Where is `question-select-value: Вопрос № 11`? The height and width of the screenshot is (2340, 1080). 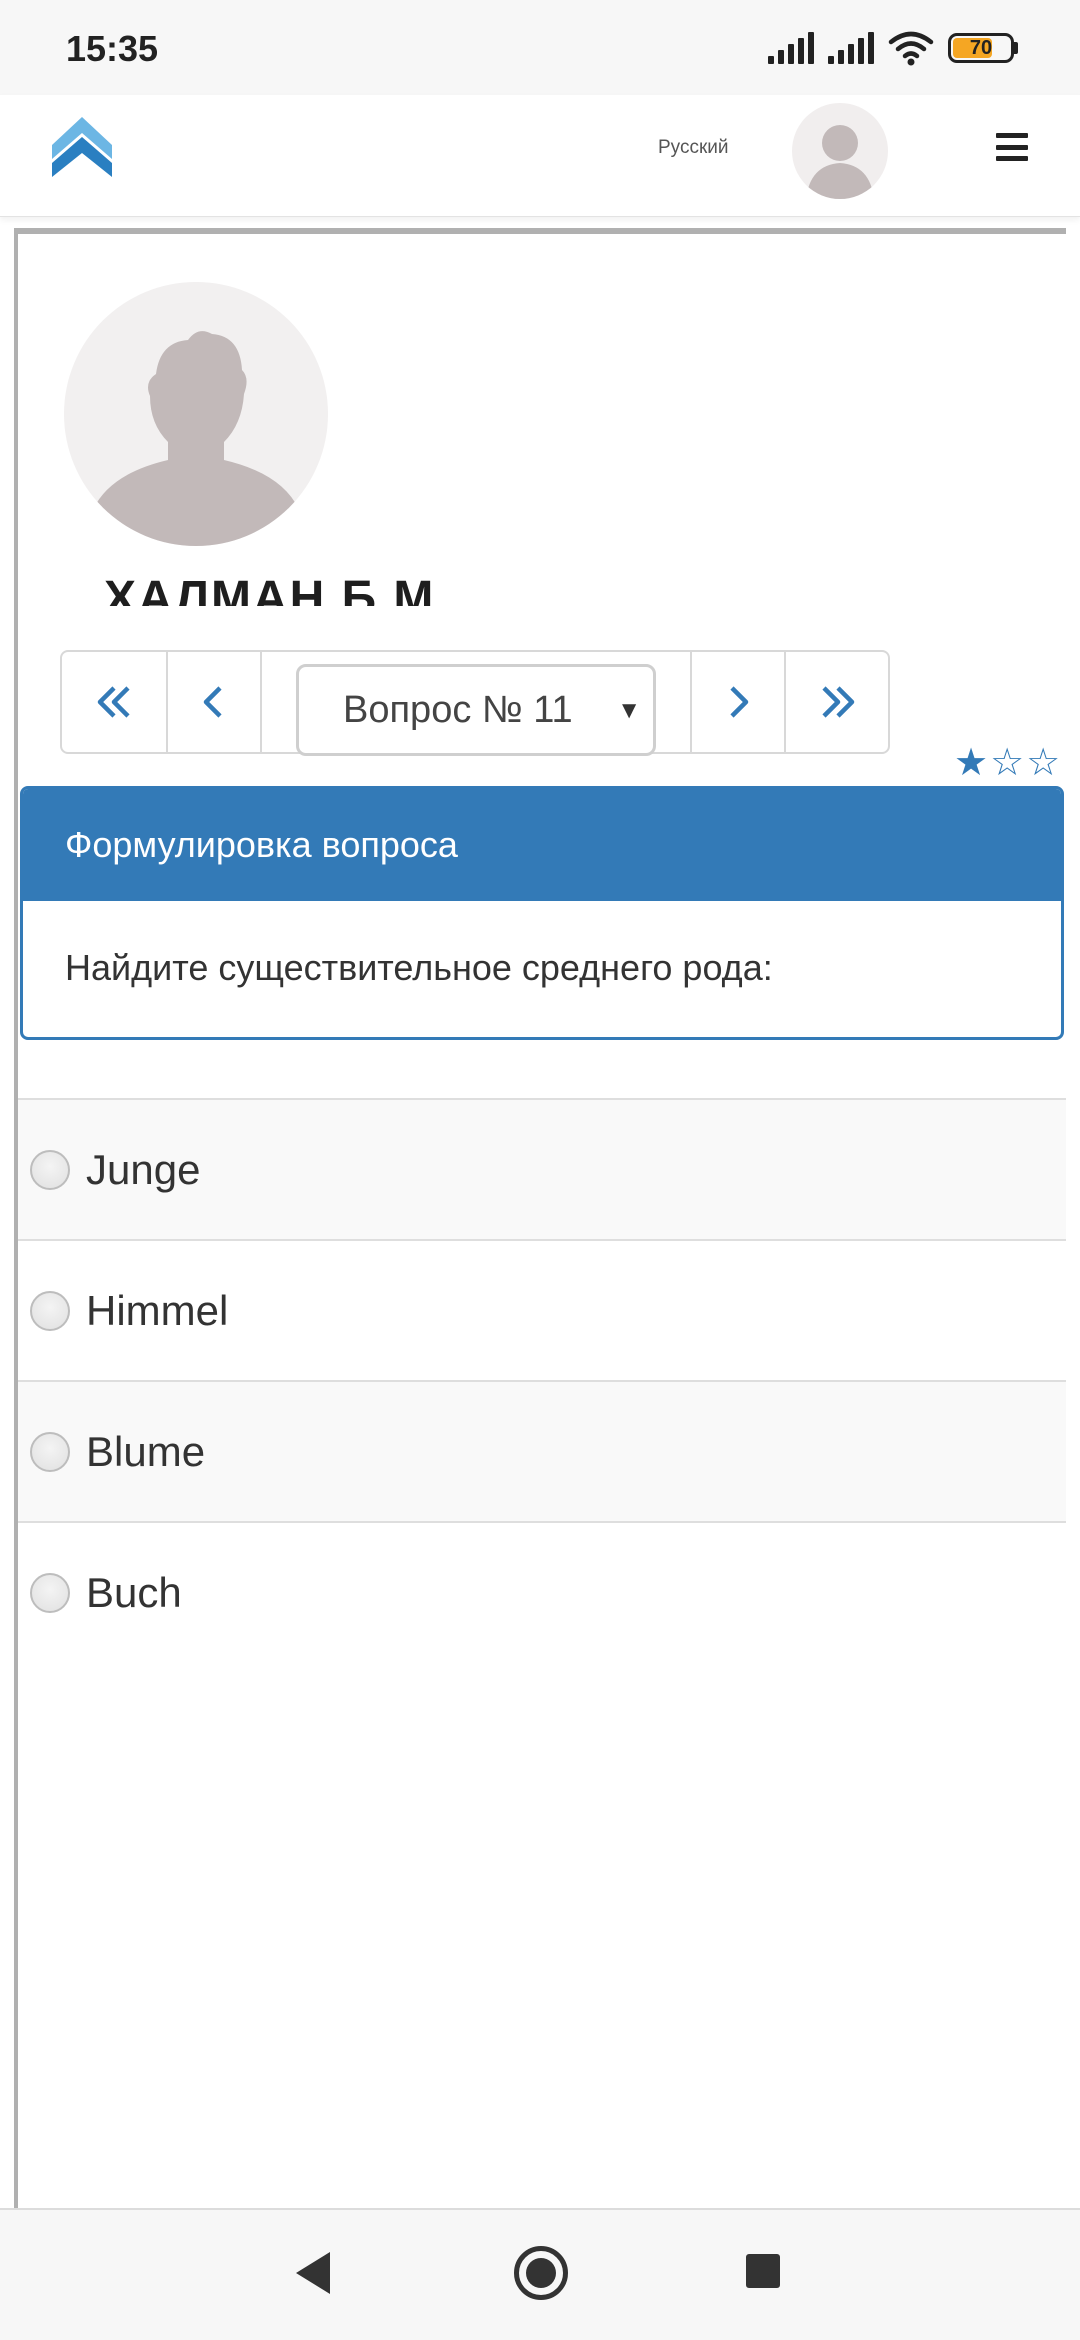 question-select-value: Вопрос № 11 is located at coordinates (458, 709).